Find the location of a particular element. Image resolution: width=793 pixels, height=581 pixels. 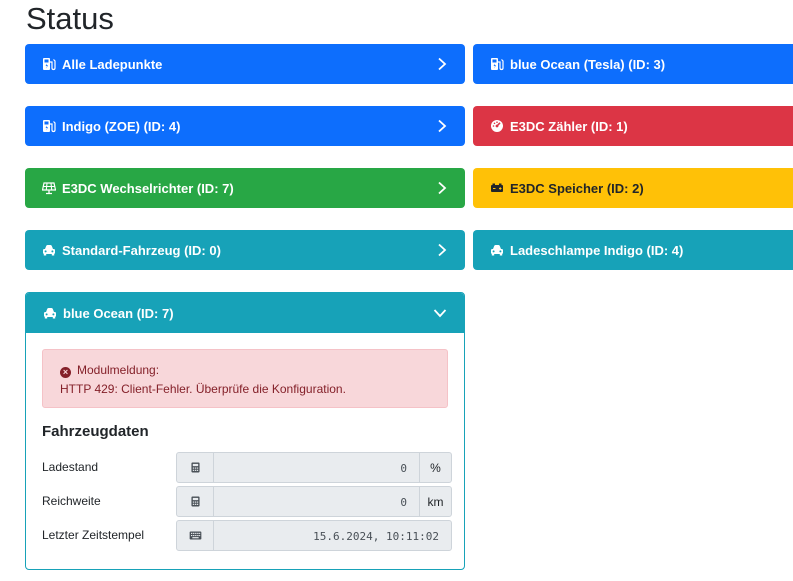

error-circle-icon: × is located at coordinates (65, 372).